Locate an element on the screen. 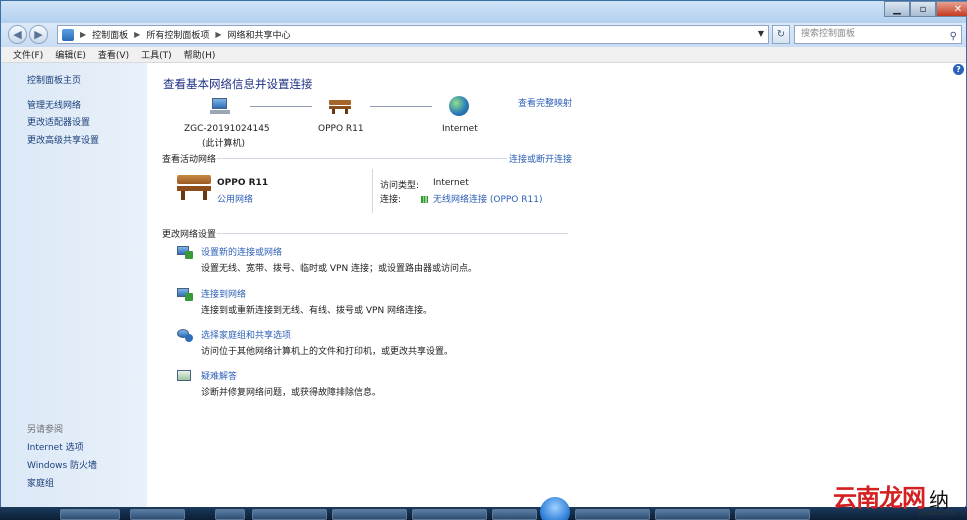 The image size is (967, 520). bench-network-icon is located at coordinates (340, 106).